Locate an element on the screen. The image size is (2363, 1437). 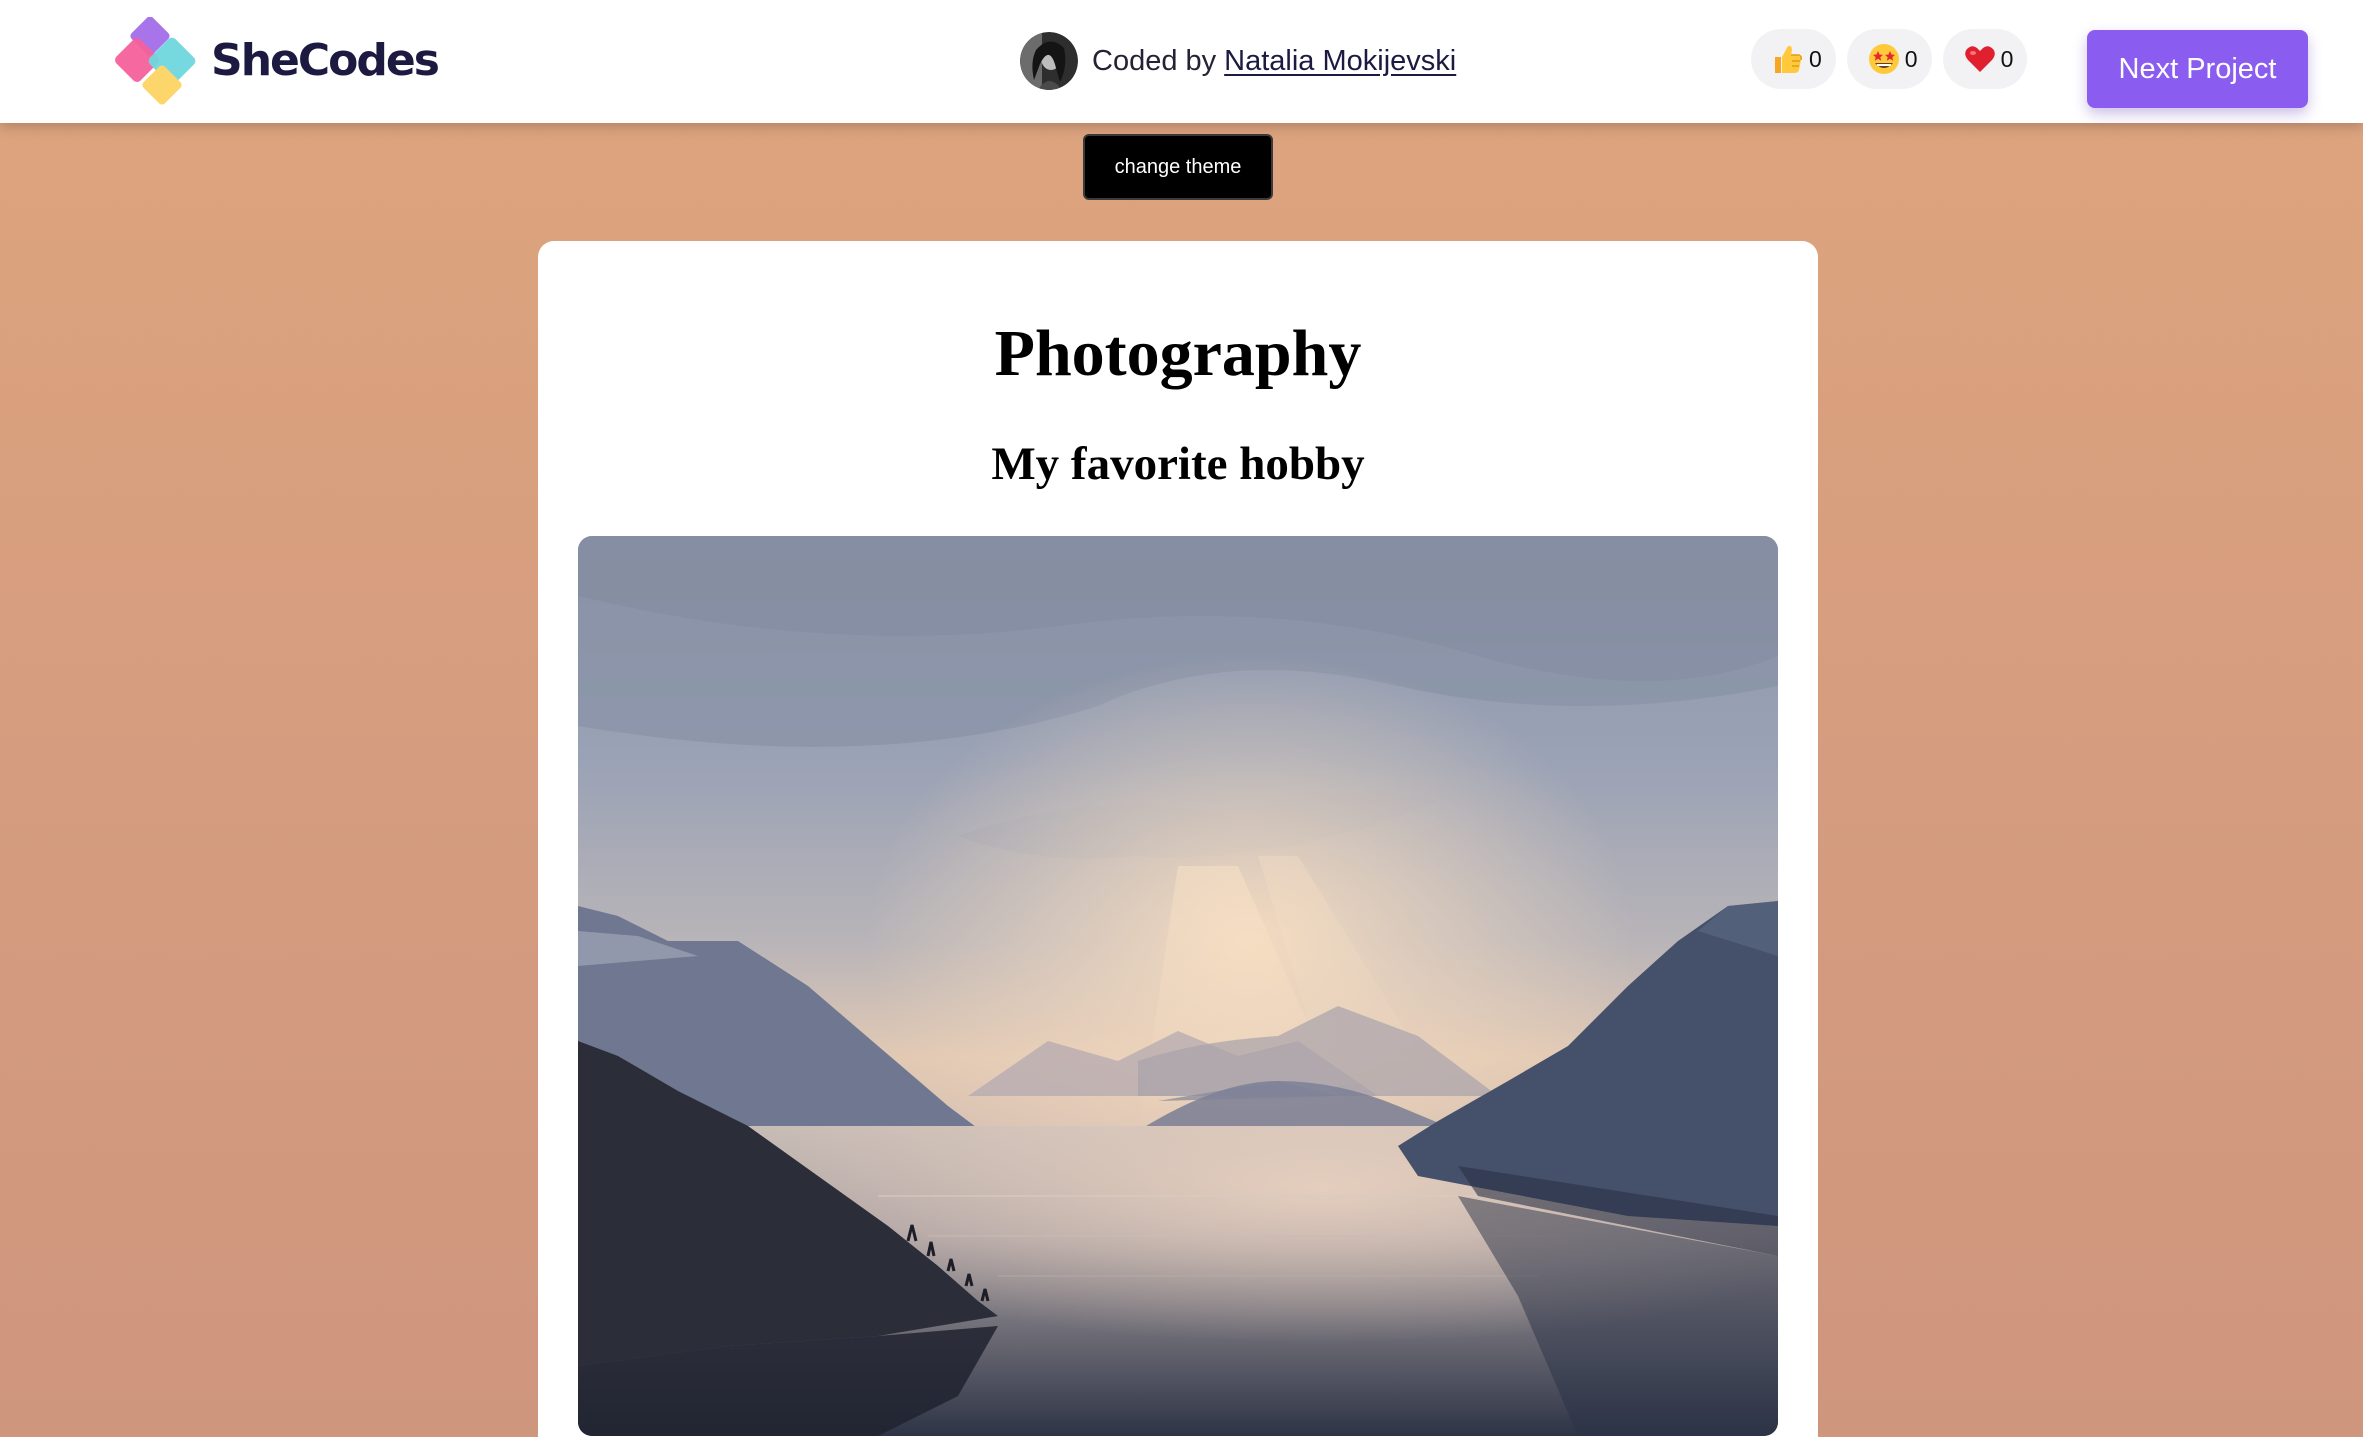
thumbs-up-icon is located at coordinates (1788, 59).